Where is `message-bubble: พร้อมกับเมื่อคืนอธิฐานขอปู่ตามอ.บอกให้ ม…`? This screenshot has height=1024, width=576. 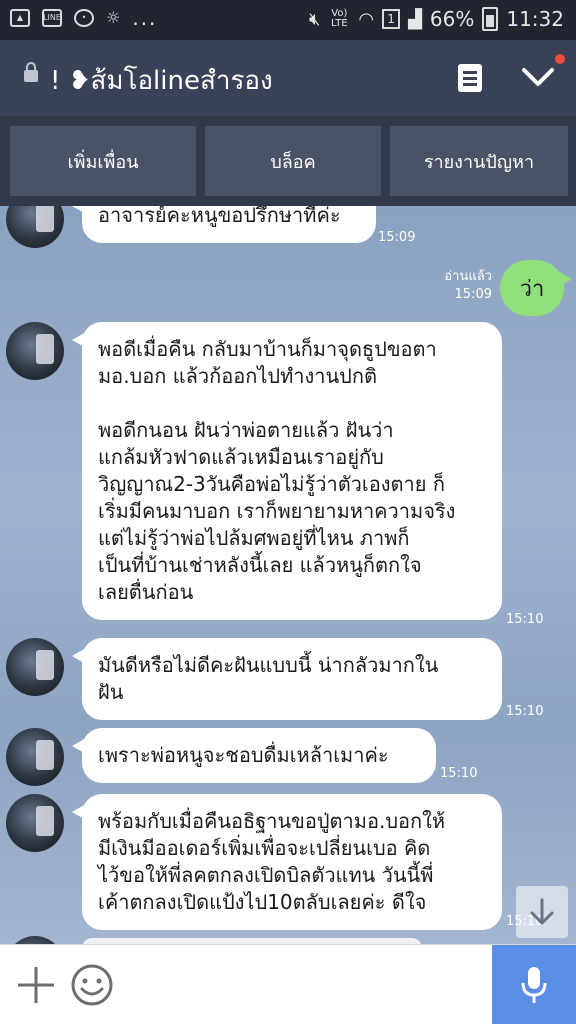
message-bubble: พร้อมกับเมื่อคืนอธิฐานขอปู่ตามอ.บอกให้ ม… is located at coordinates (287, 862).